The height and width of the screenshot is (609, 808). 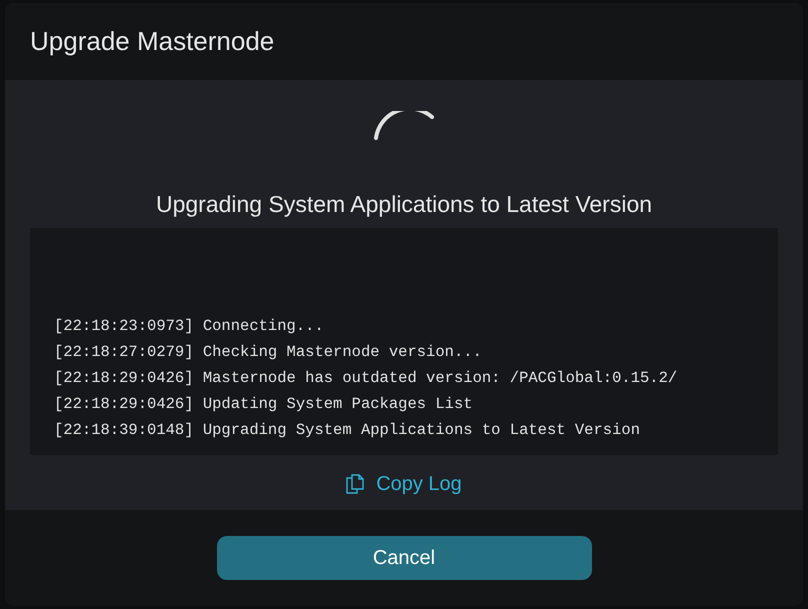 What do you see at coordinates (404, 558) in the screenshot?
I see `cancel-button: Cancel` at bounding box center [404, 558].